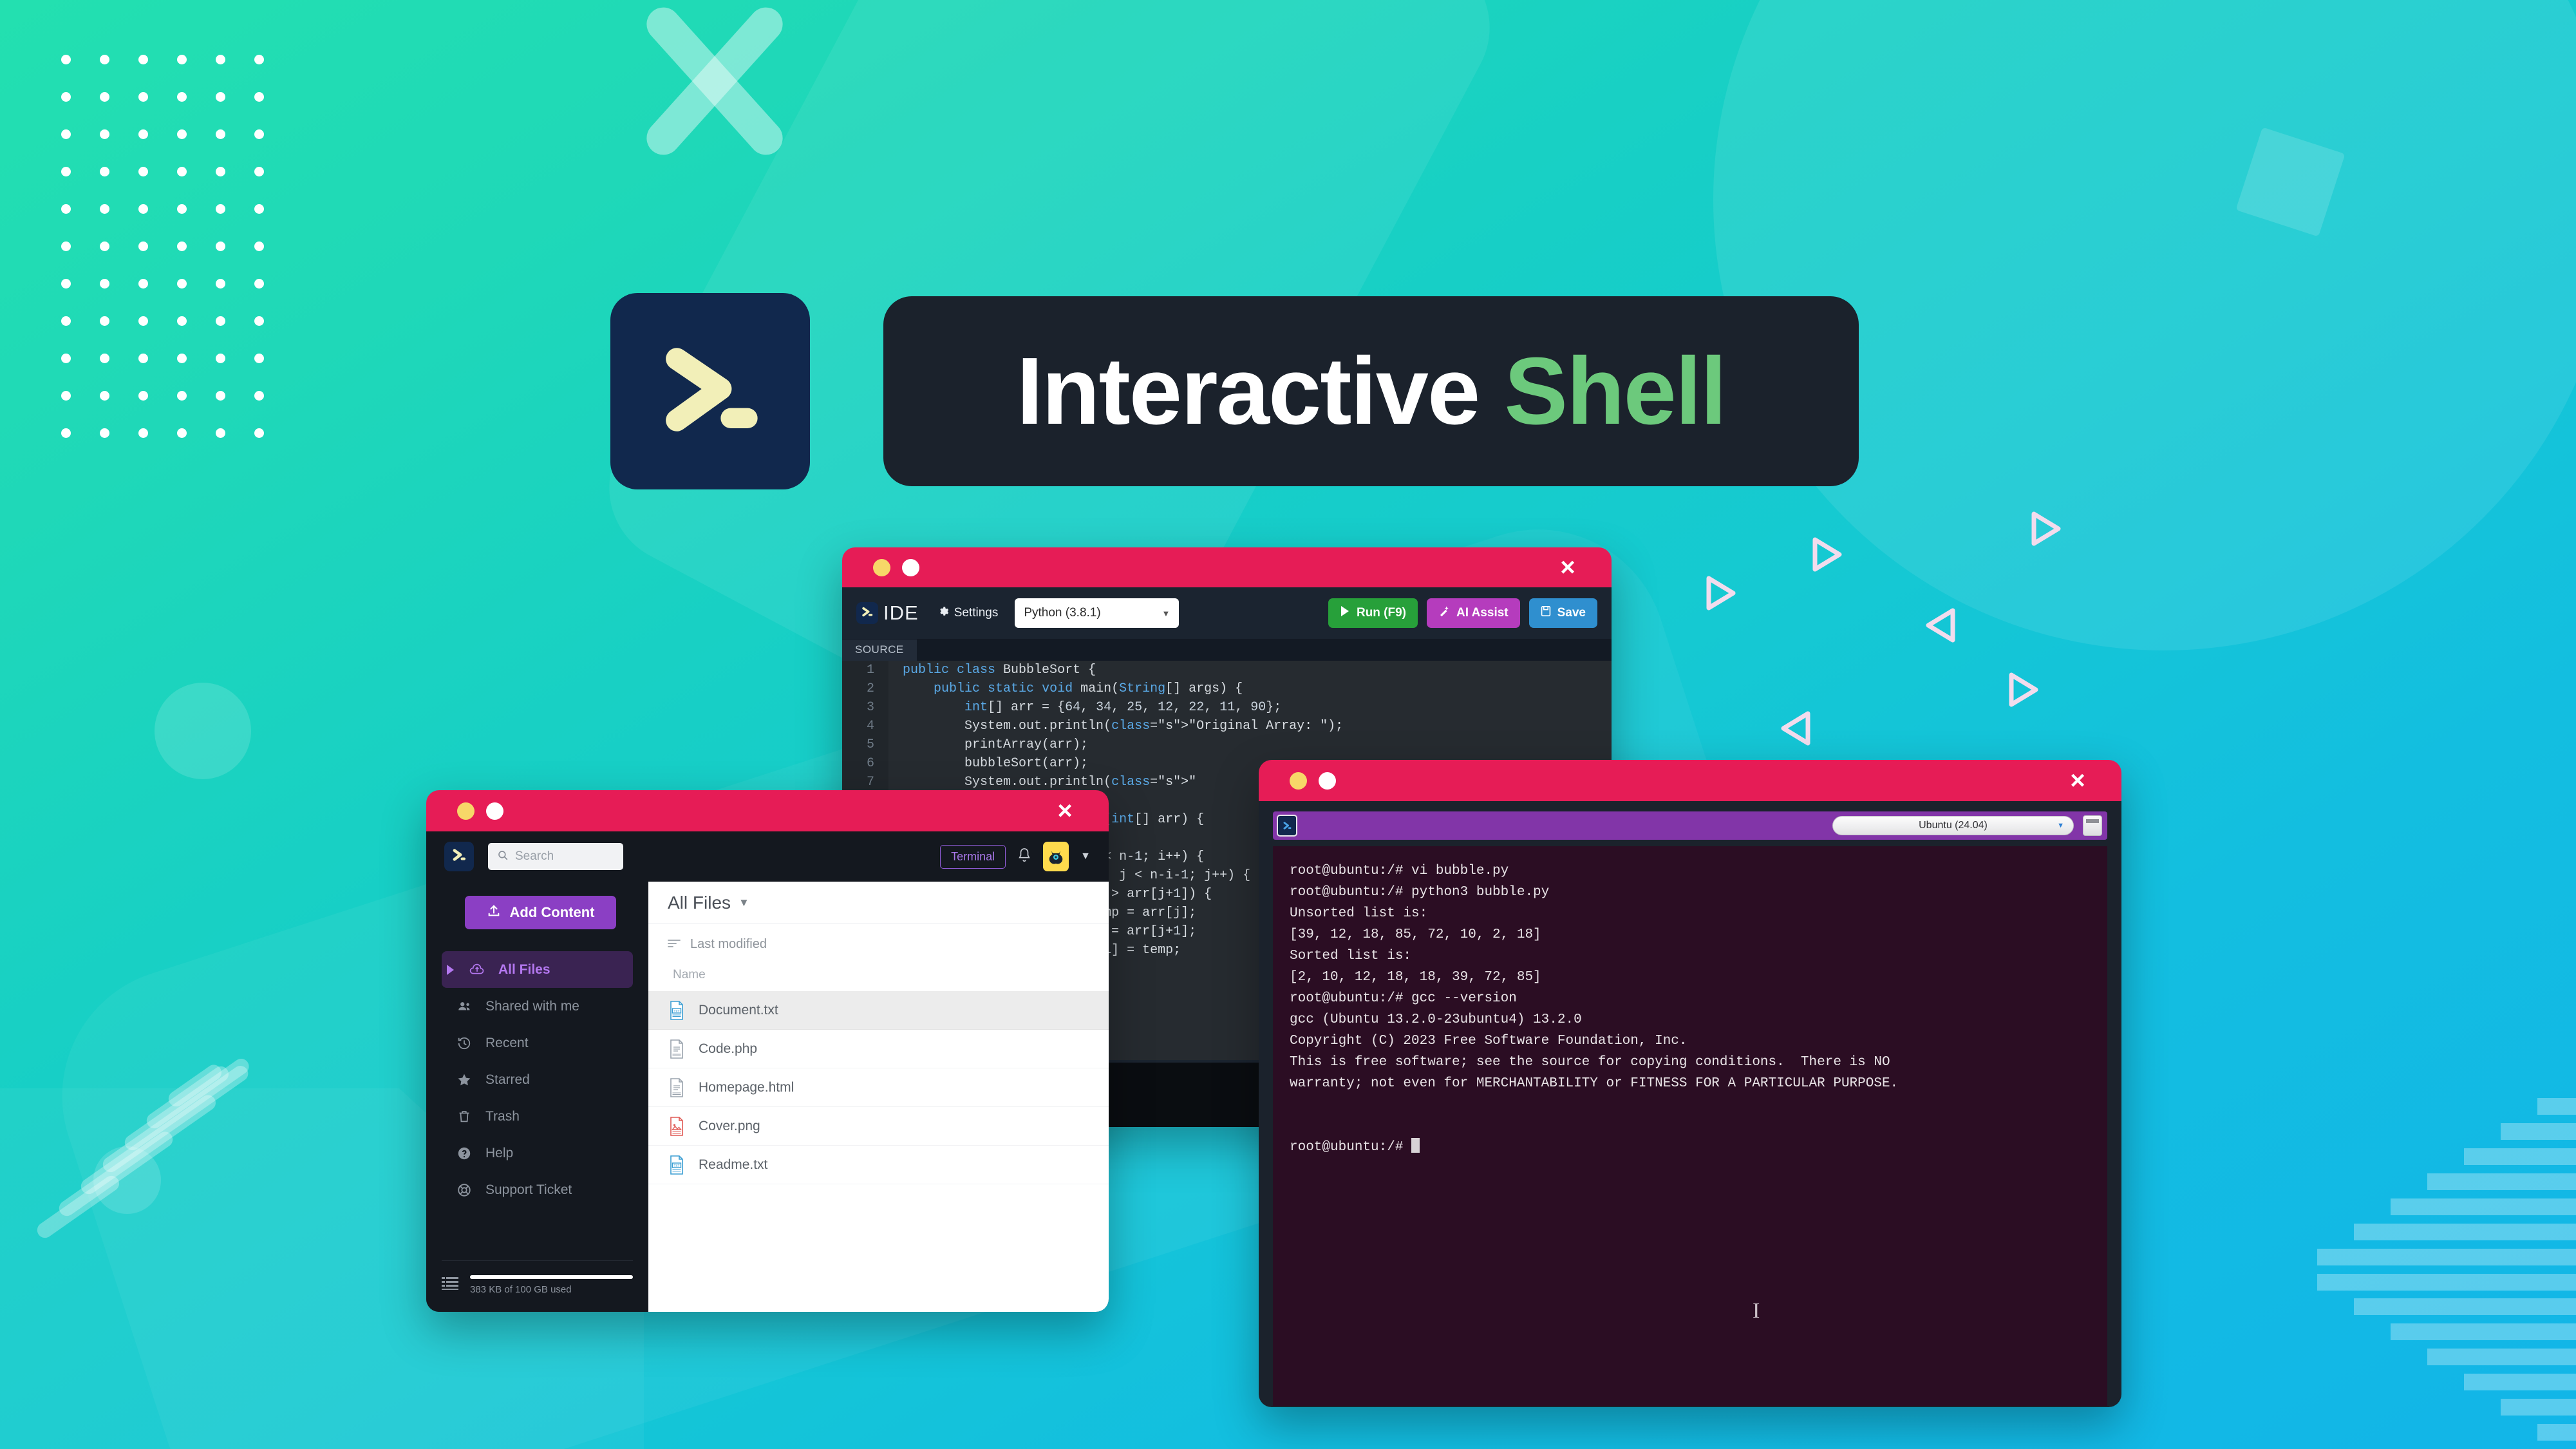 The image size is (2576, 1449). Describe the element at coordinates (878, 1087) in the screenshot. I see `file-row: Homepage.html` at that location.